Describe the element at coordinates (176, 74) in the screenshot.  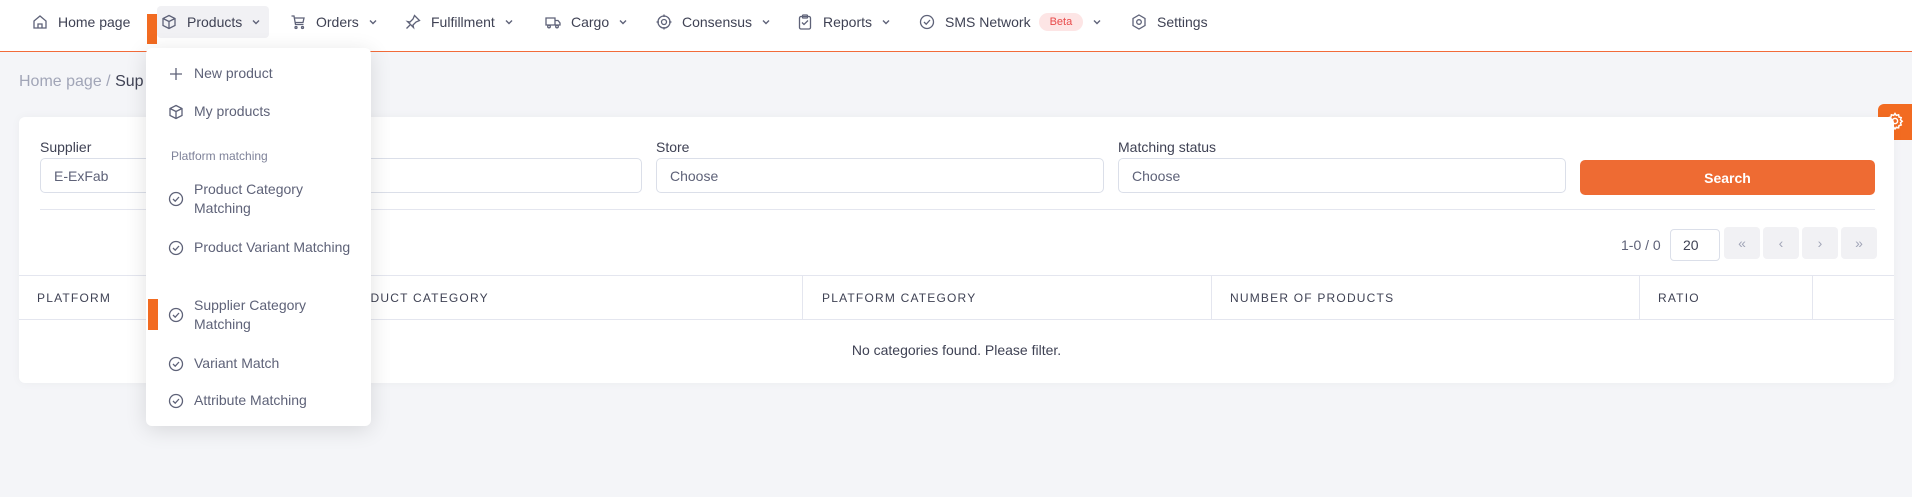
I see `plus-icon` at that location.